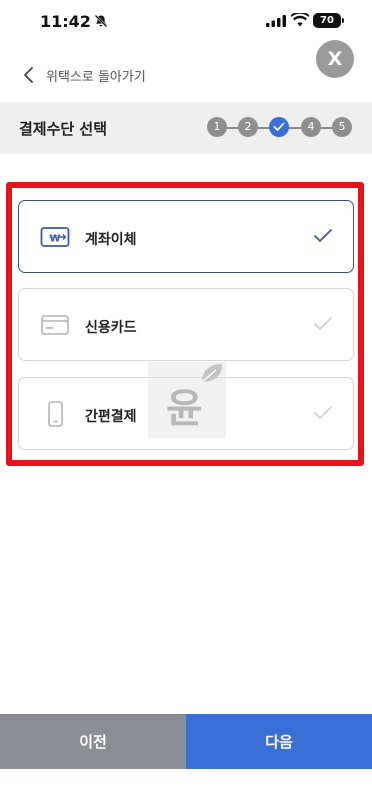 The width and height of the screenshot is (372, 800). What do you see at coordinates (186, 324) in the screenshot?
I see `payment-option-credit-card: 신용카드` at bounding box center [186, 324].